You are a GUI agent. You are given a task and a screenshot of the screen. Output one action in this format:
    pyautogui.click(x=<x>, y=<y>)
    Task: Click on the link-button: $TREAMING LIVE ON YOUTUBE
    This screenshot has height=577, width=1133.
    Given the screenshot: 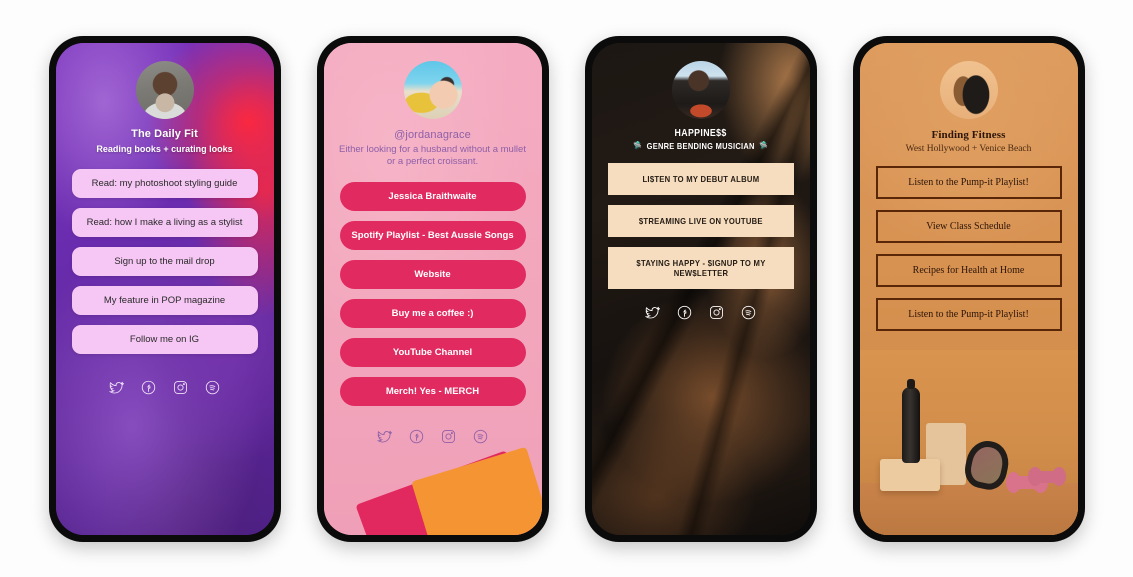 What is the action you would take?
    pyautogui.click(x=700, y=220)
    